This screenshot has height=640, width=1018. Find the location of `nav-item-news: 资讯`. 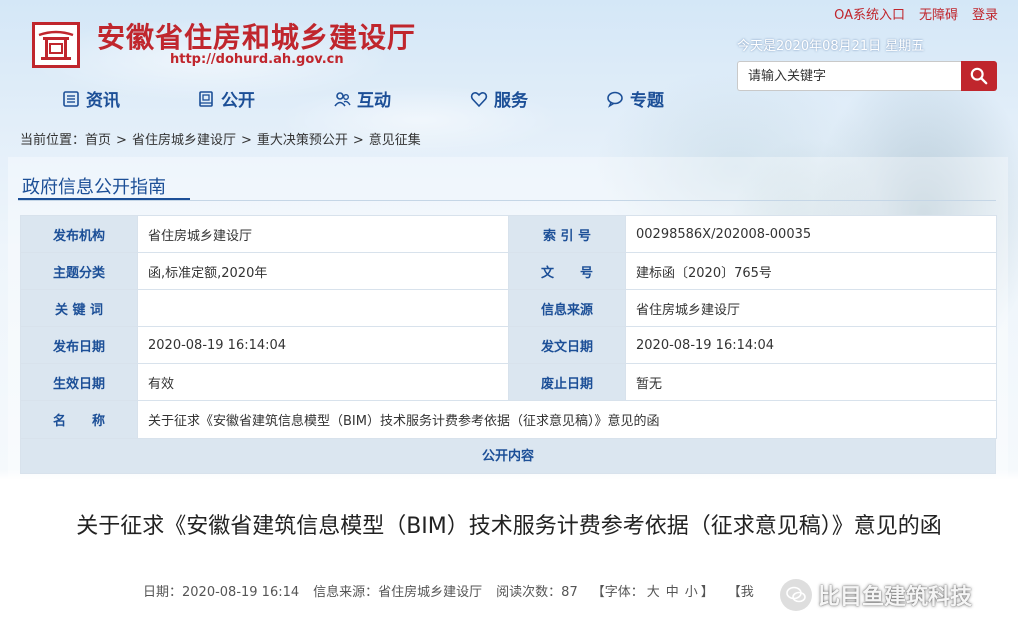

nav-item-news: 资讯 is located at coordinates (91, 98).